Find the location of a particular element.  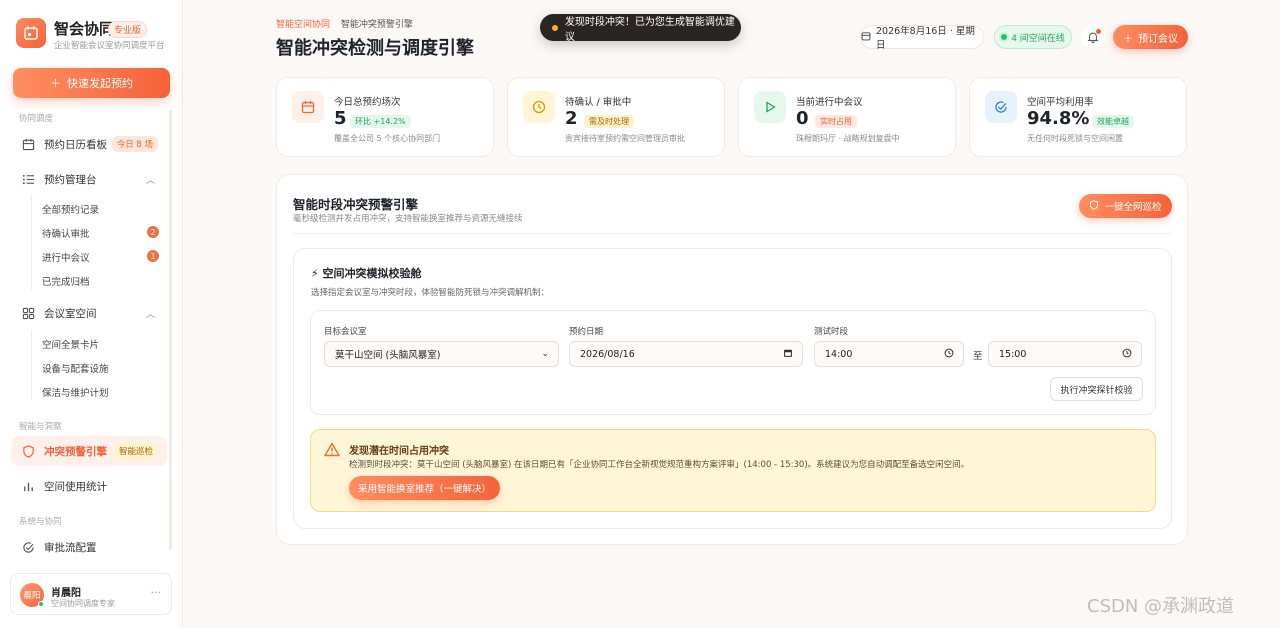

sidebar-item-calendar: 预约日历看板 今日 8 场 is located at coordinates (89, 144).